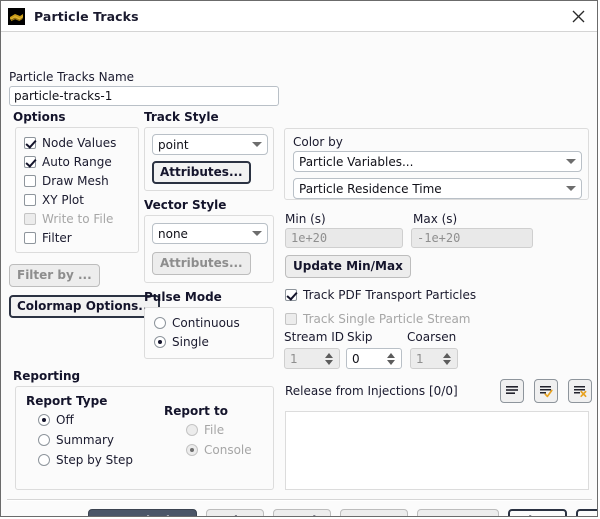  I want to click on radio-label: Continuous, so click(206, 322).